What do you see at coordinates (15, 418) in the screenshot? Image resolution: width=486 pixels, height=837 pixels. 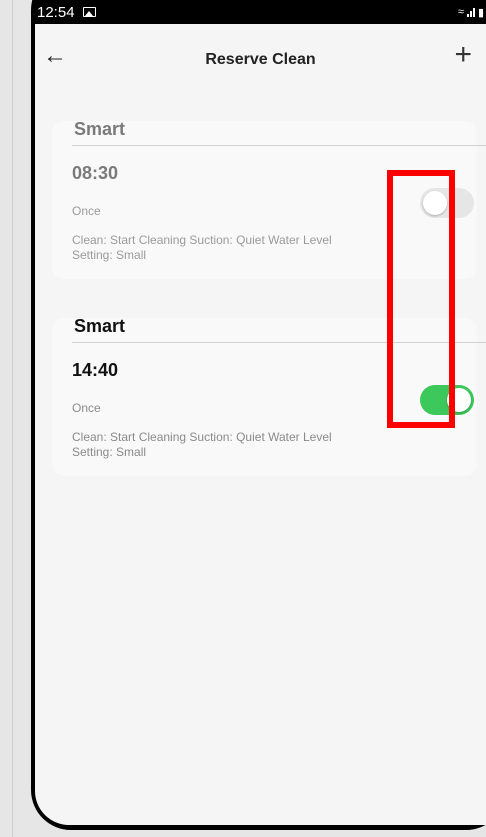 I see `left-margin` at bounding box center [15, 418].